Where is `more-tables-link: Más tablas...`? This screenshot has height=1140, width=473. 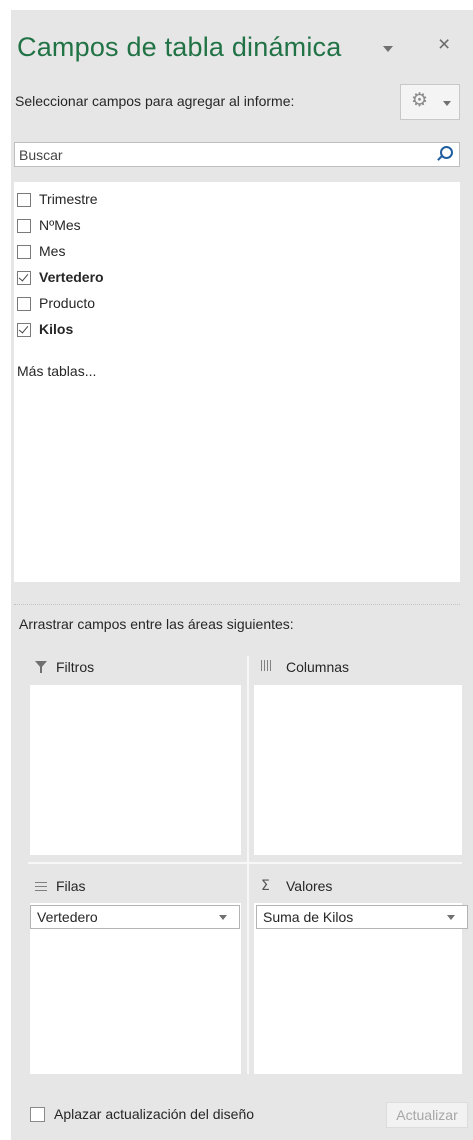 more-tables-link: Más tablas... is located at coordinates (56, 371).